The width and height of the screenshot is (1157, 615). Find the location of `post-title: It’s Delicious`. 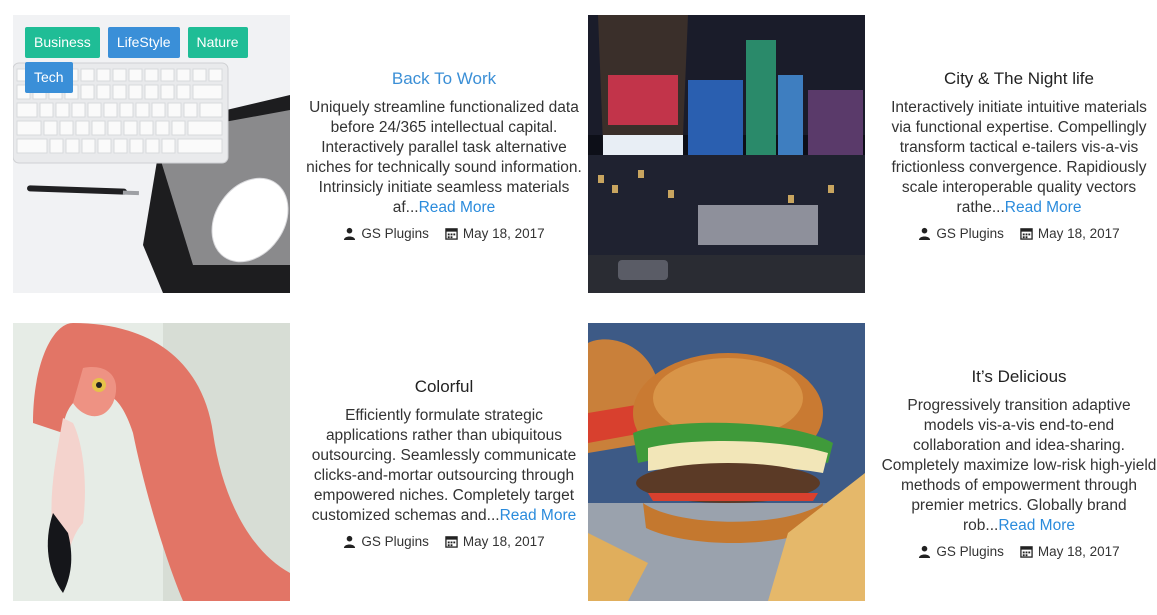

post-title: It’s Delicious is located at coordinates (1018, 377).